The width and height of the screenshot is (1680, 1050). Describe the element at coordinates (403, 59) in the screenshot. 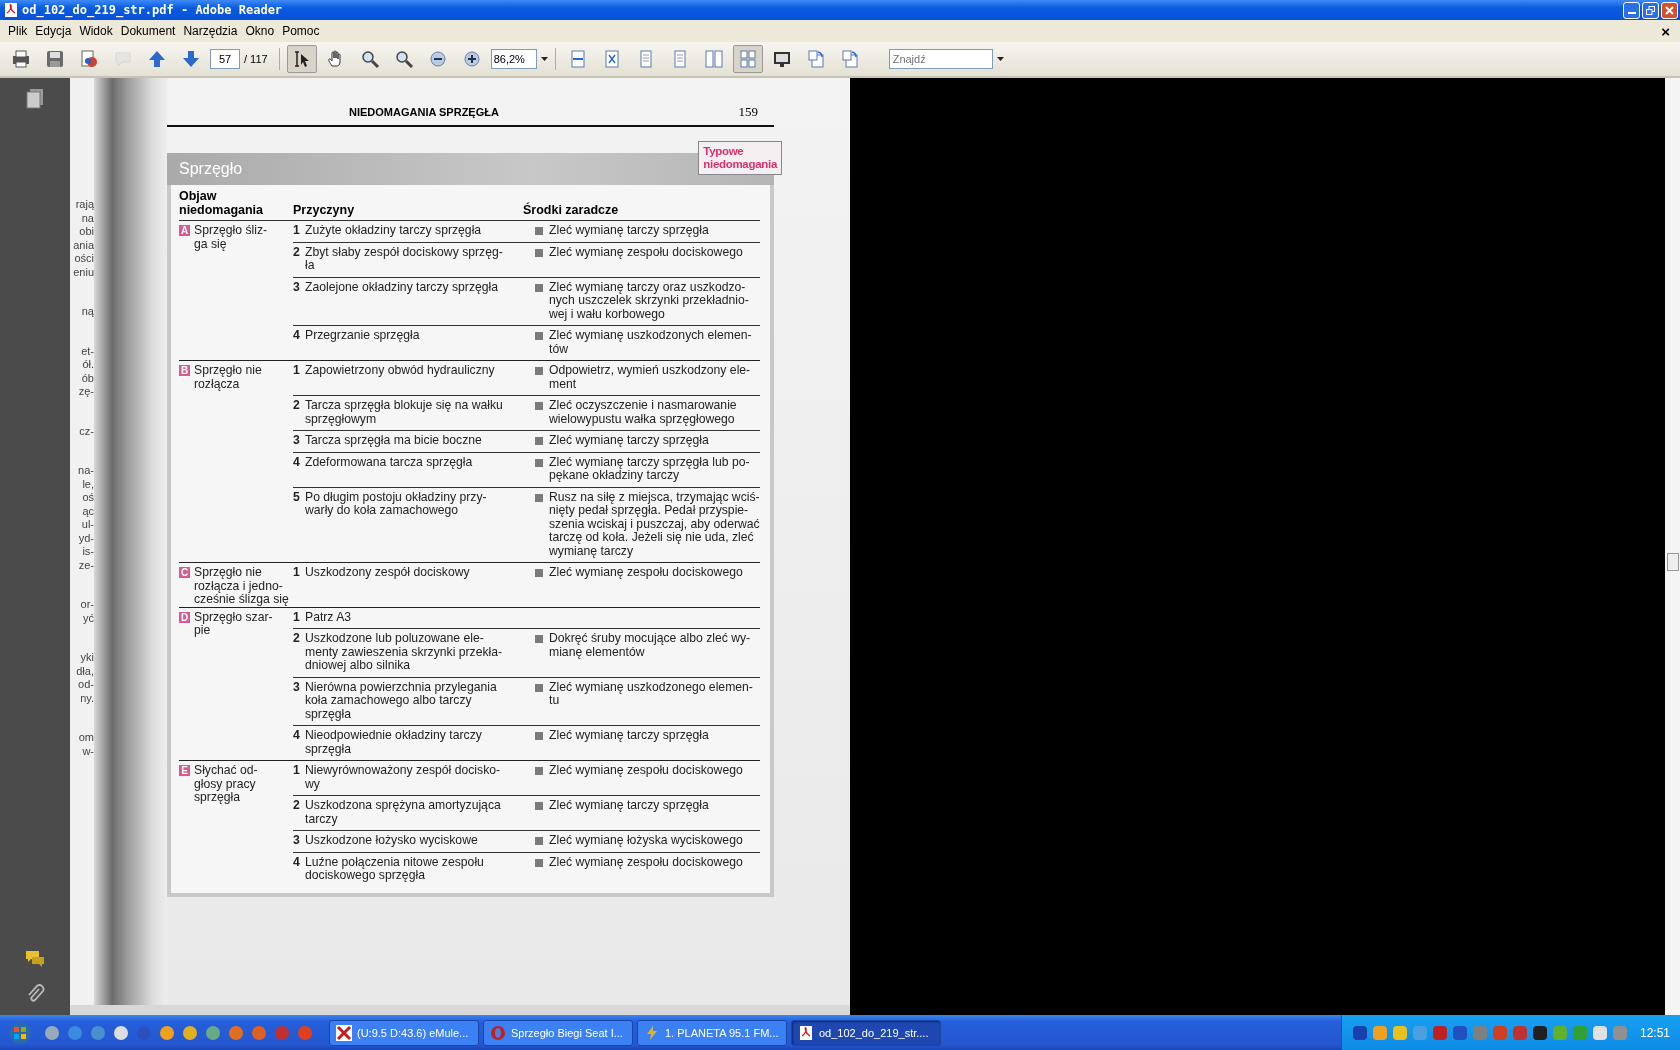

I see `magnifier-icon` at that location.